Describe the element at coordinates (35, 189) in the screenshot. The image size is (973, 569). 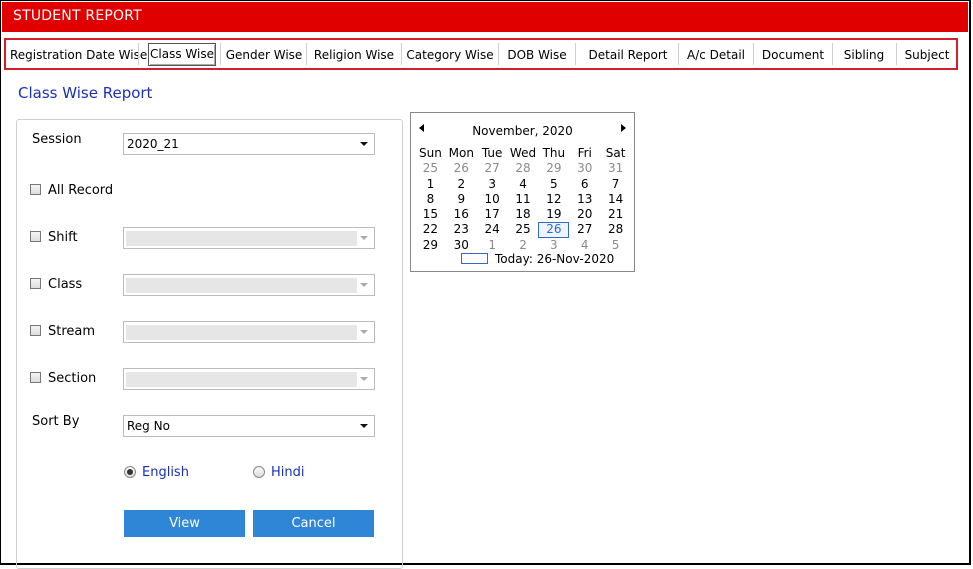
I see `all-record-checkbox` at that location.